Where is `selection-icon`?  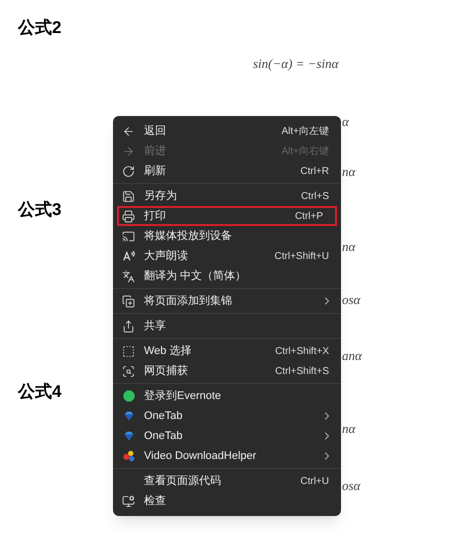
selection-icon is located at coordinates (128, 351).